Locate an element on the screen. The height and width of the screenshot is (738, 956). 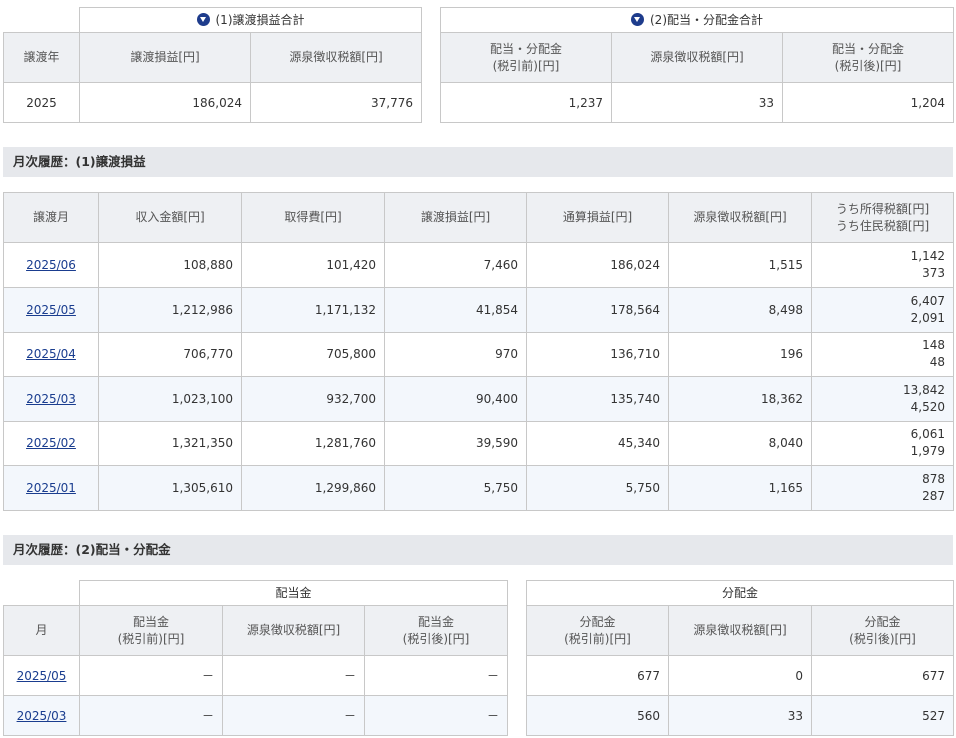
cell-dist-pre: 560 is located at coordinates (597, 715).